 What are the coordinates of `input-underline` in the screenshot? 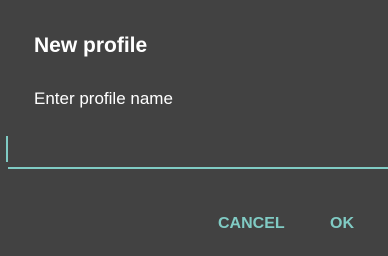 It's located at (198, 168).